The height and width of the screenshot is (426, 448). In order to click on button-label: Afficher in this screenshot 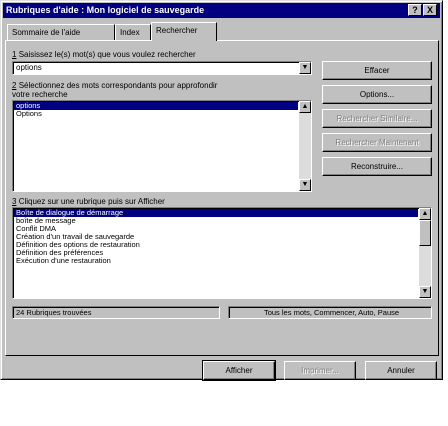, I will do `click(239, 370)`.